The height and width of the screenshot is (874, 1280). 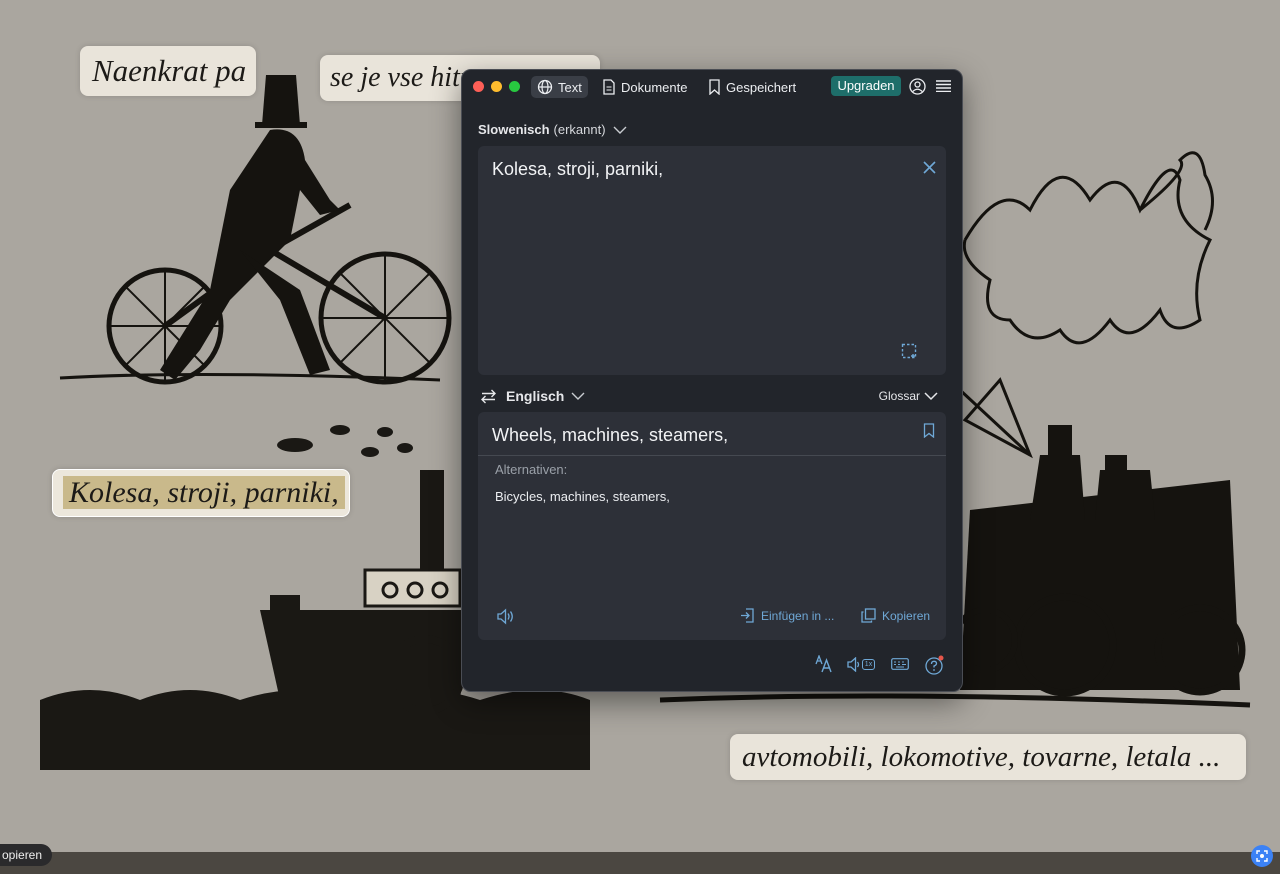 I want to click on target-bar: Englisch Glossar, so click(x=712, y=396).